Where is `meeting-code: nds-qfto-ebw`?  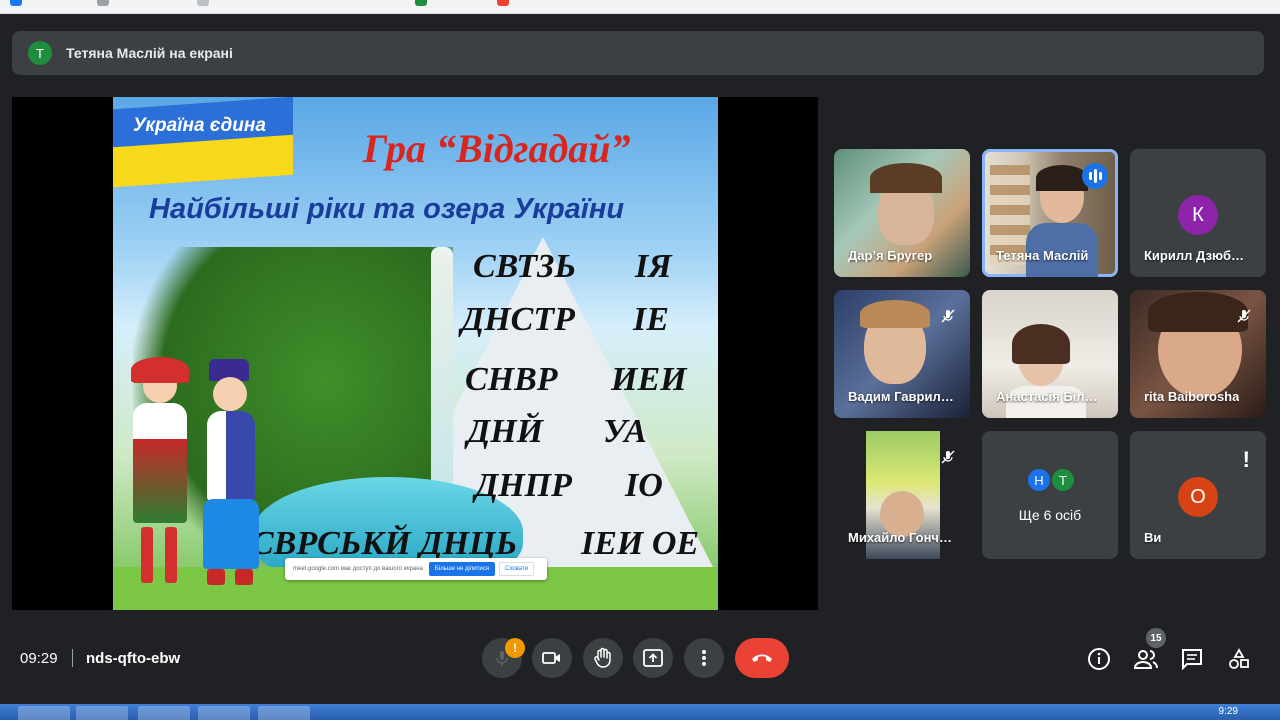 meeting-code: nds-qfto-ebw is located at coordinates (133, 658).